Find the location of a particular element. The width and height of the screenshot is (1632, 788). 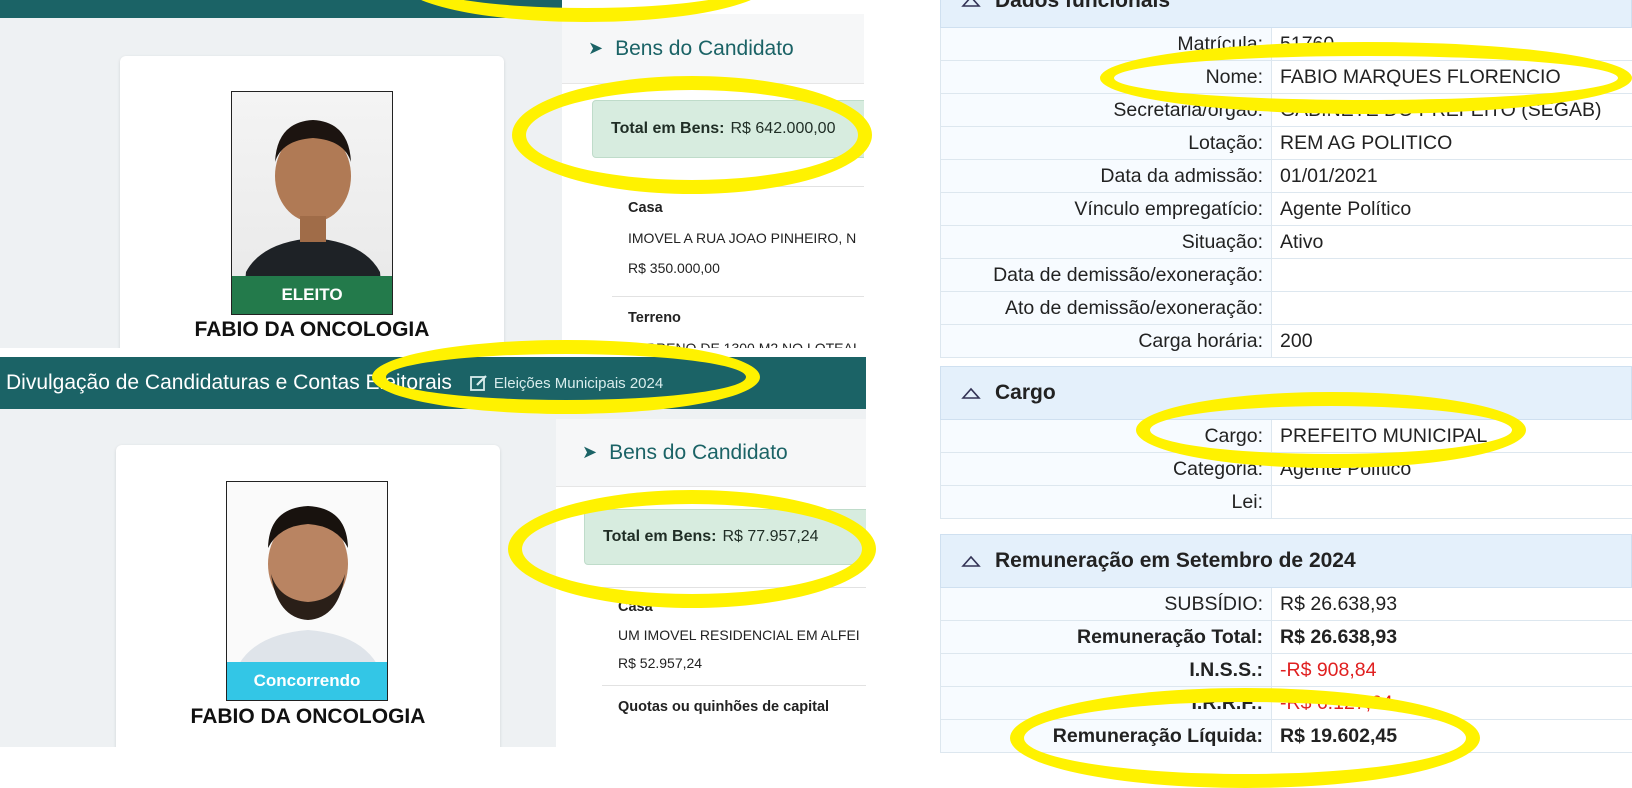

row-label: Lei: is located at coordinates (1106, 502).